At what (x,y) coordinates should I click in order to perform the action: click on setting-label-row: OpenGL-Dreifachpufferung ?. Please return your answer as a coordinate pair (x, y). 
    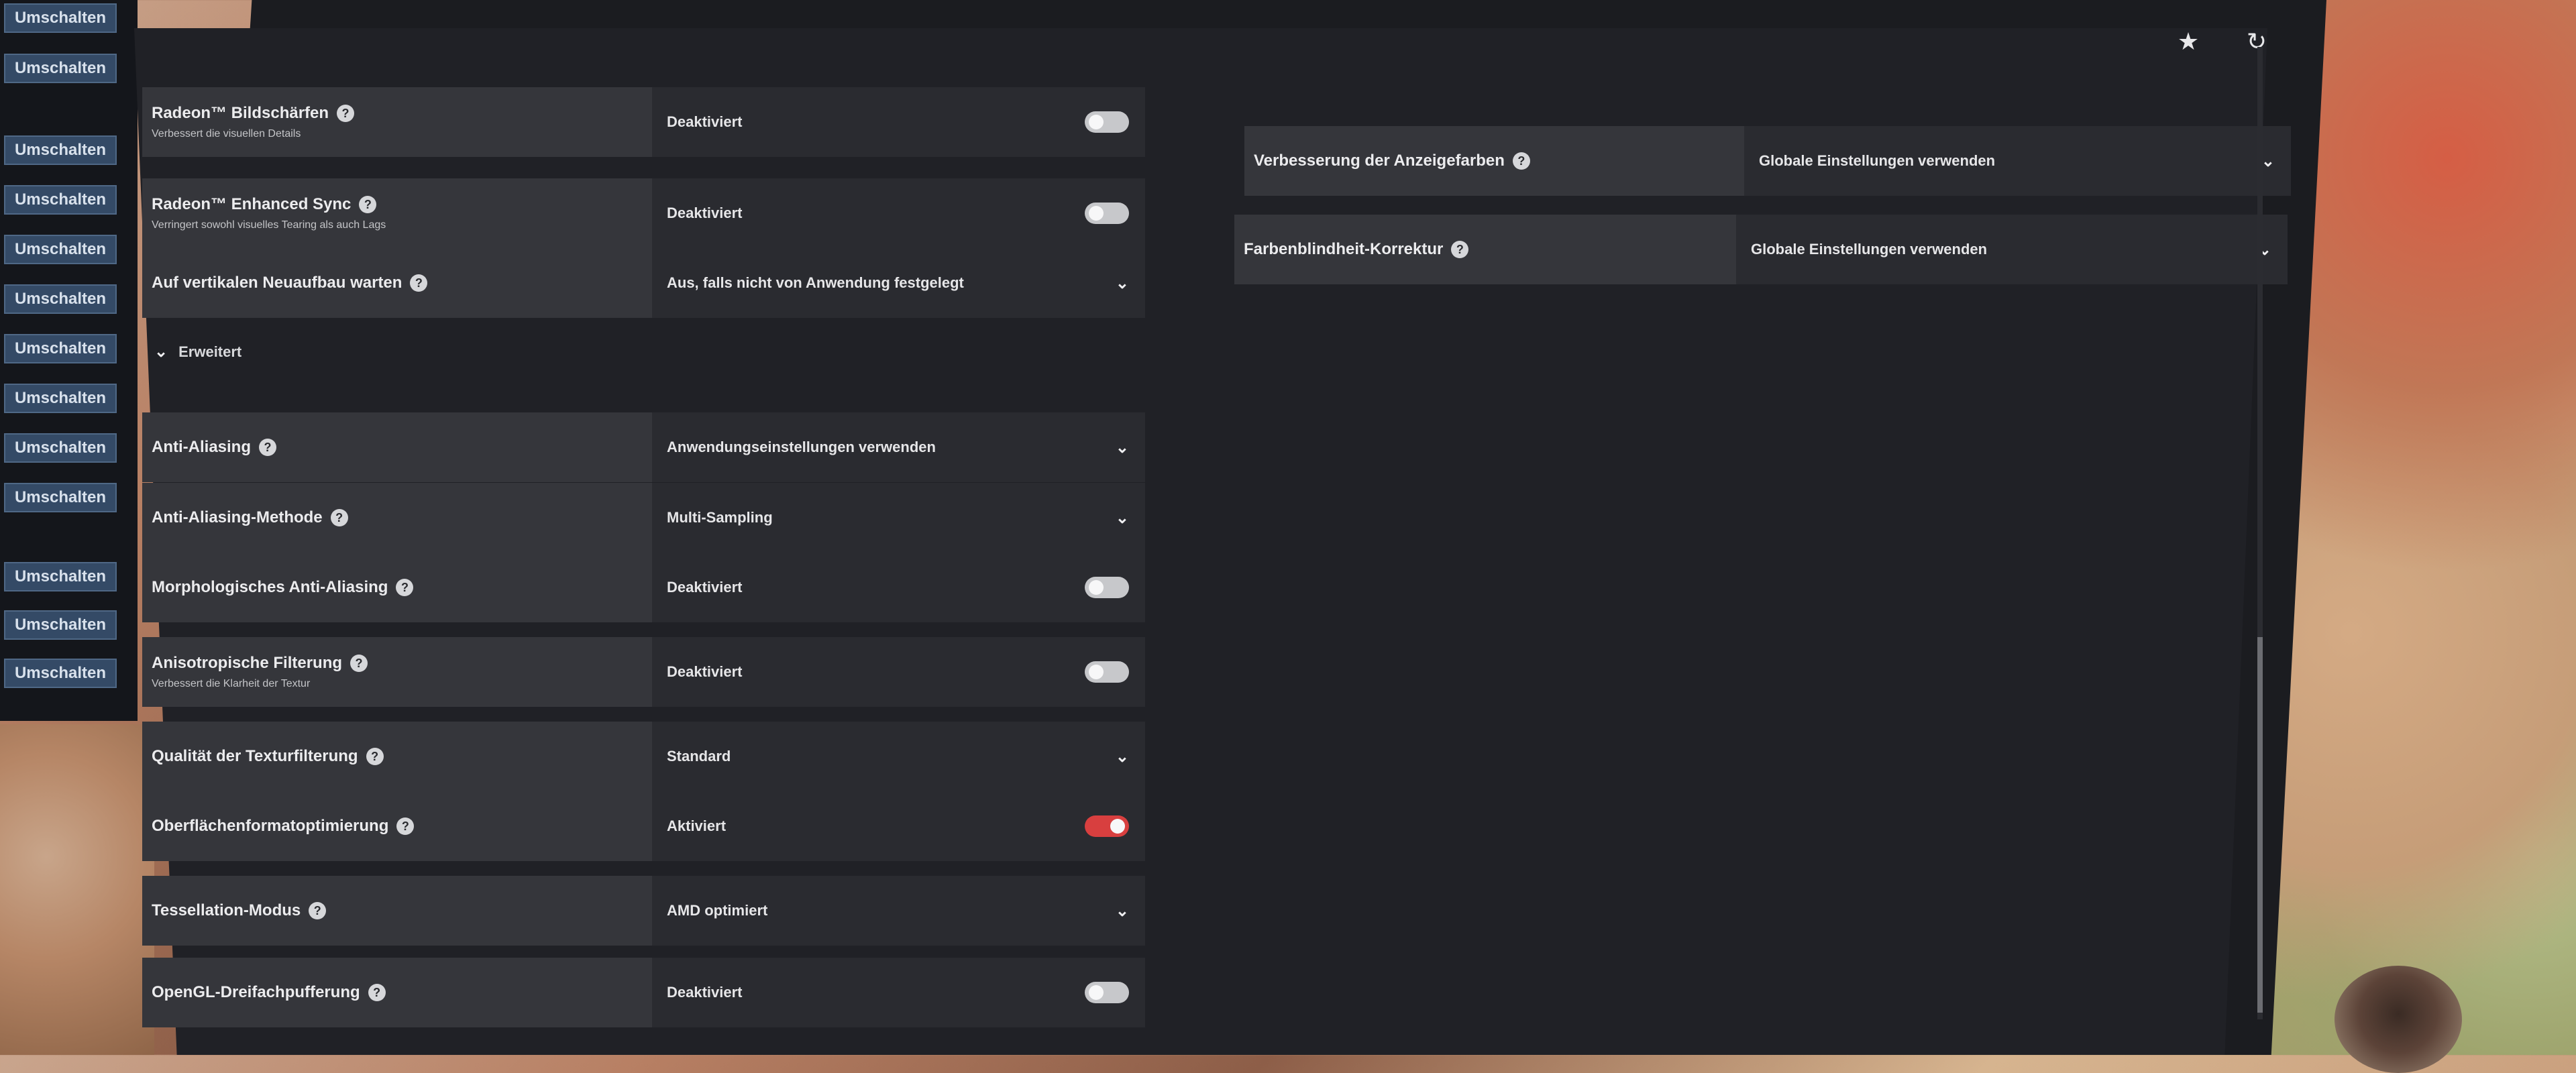
    Looking at the image, I should click on (402, 993).